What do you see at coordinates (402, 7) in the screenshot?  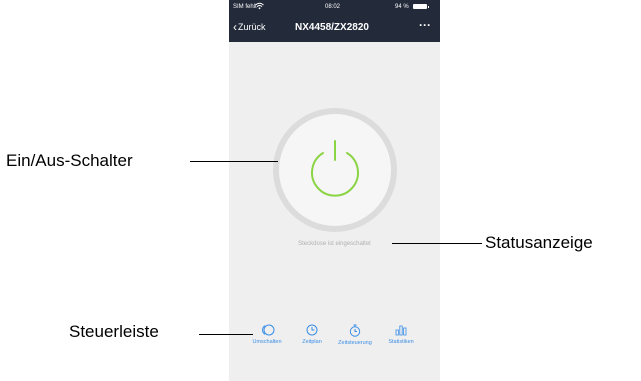 I see `battery-percent: 94 %` at bounding box center [402, 7].